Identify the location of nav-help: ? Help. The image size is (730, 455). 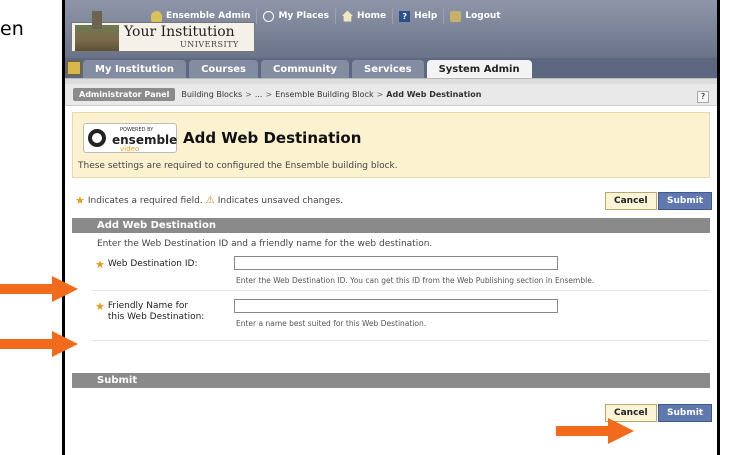
(419, 16).